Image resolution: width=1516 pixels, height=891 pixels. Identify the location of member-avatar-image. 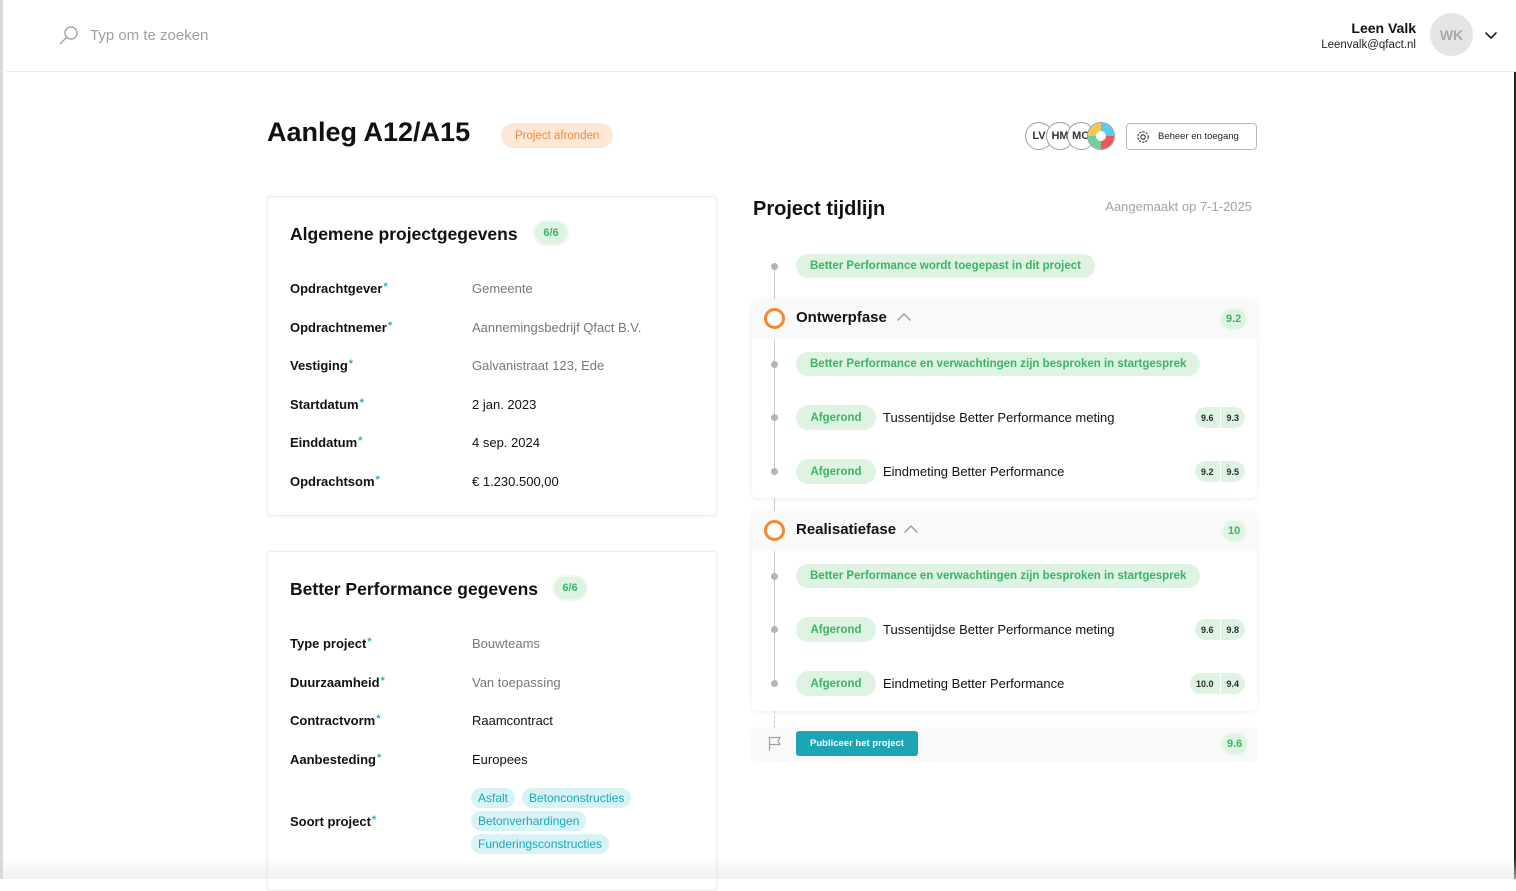
(1101, 136).